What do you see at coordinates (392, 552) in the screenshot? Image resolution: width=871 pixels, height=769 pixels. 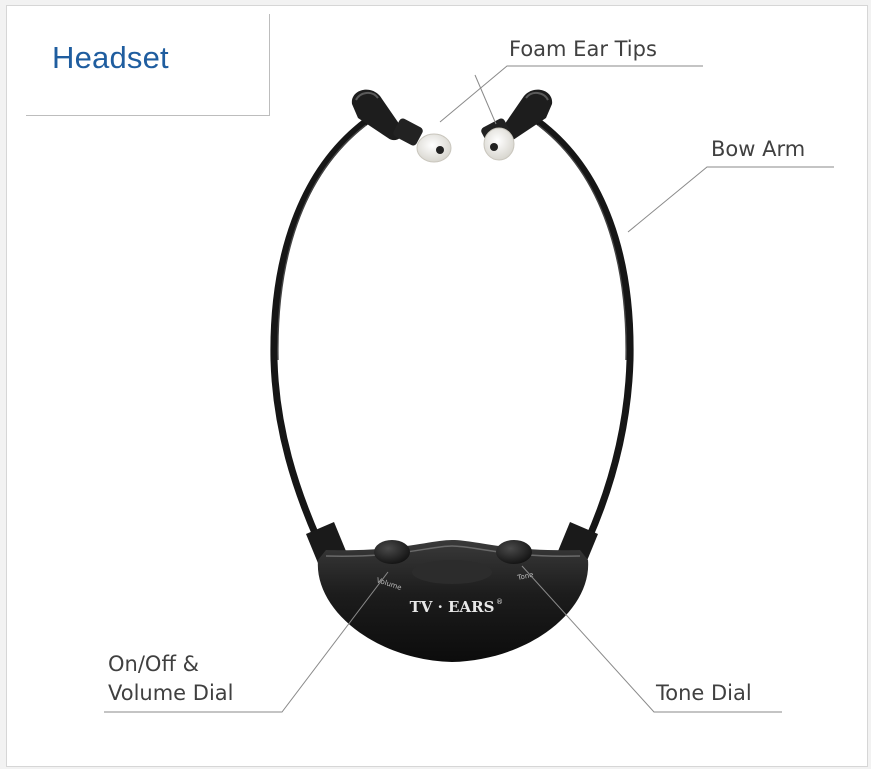 I see `volume-dial` at bounding box center [392, 552].